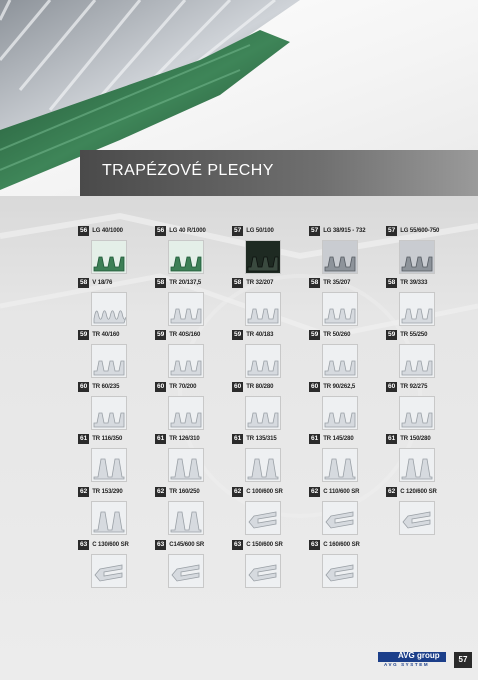 This screenshot has width=478, height=680. I want to click on product-item: 59 TR 40/160, so click(113, 359).